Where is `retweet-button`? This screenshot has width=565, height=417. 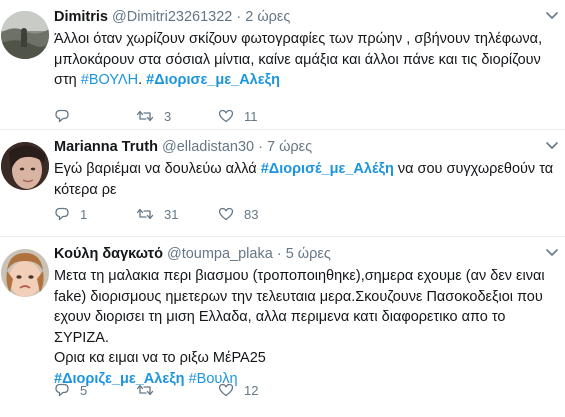 retweet-button is located at coordinates (177, 390).